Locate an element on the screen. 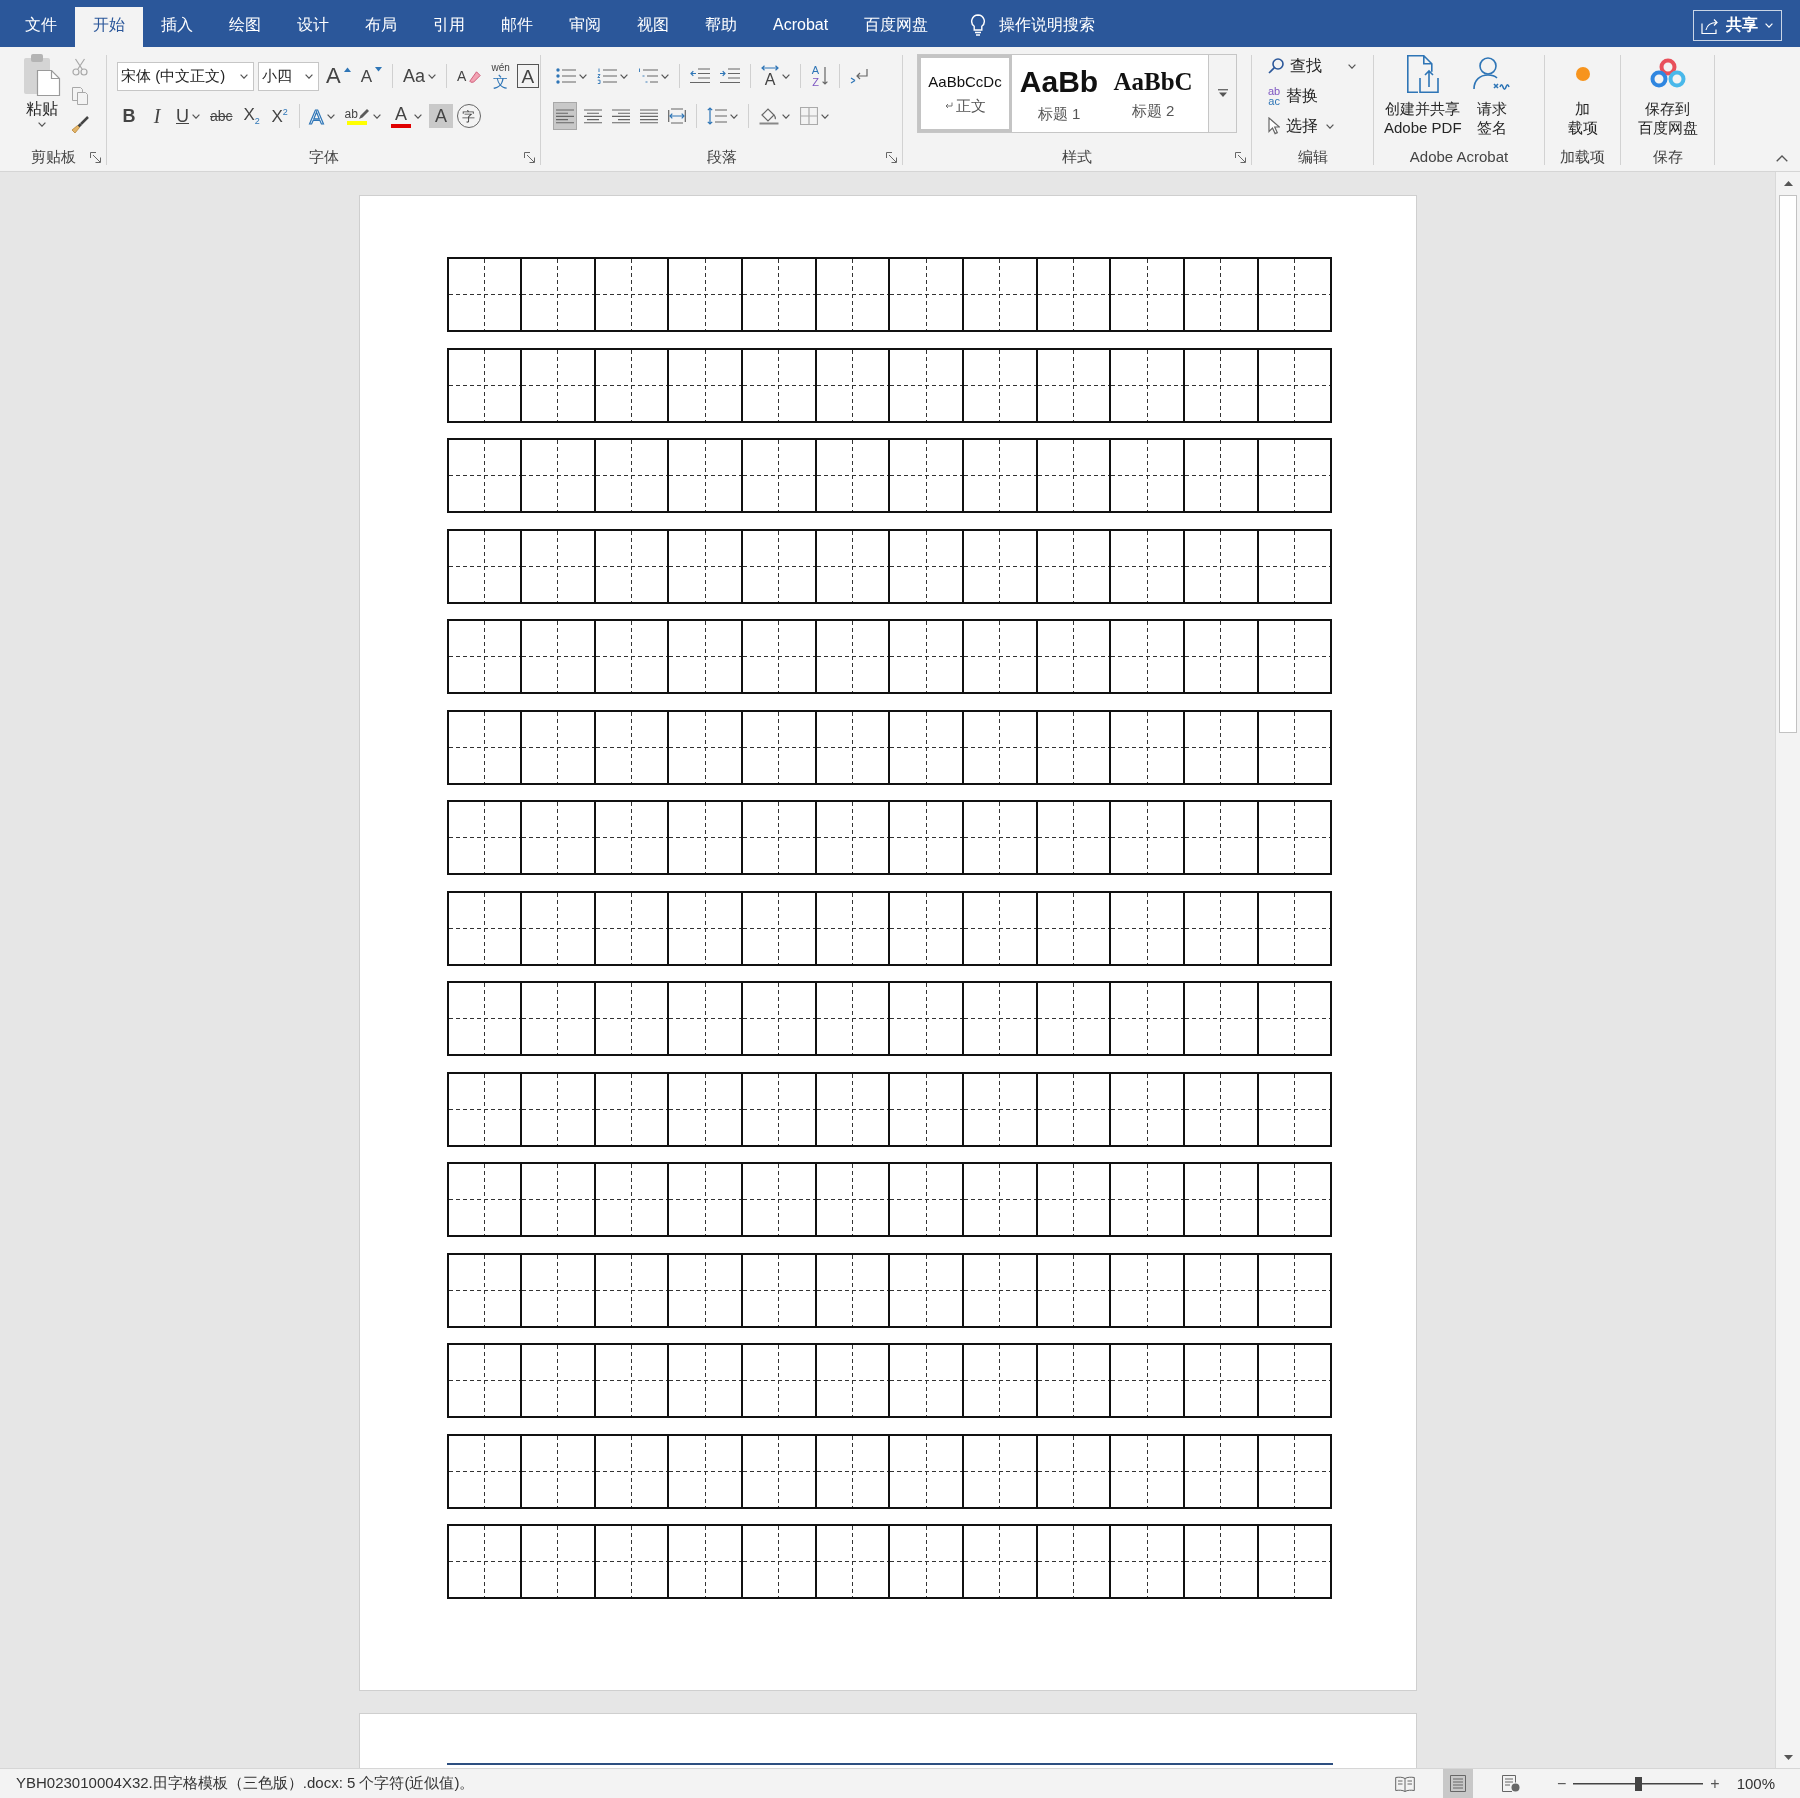 The height and width of the screenshot is (1798, 1800). underline-button: U is located at coordinates (188, 116).